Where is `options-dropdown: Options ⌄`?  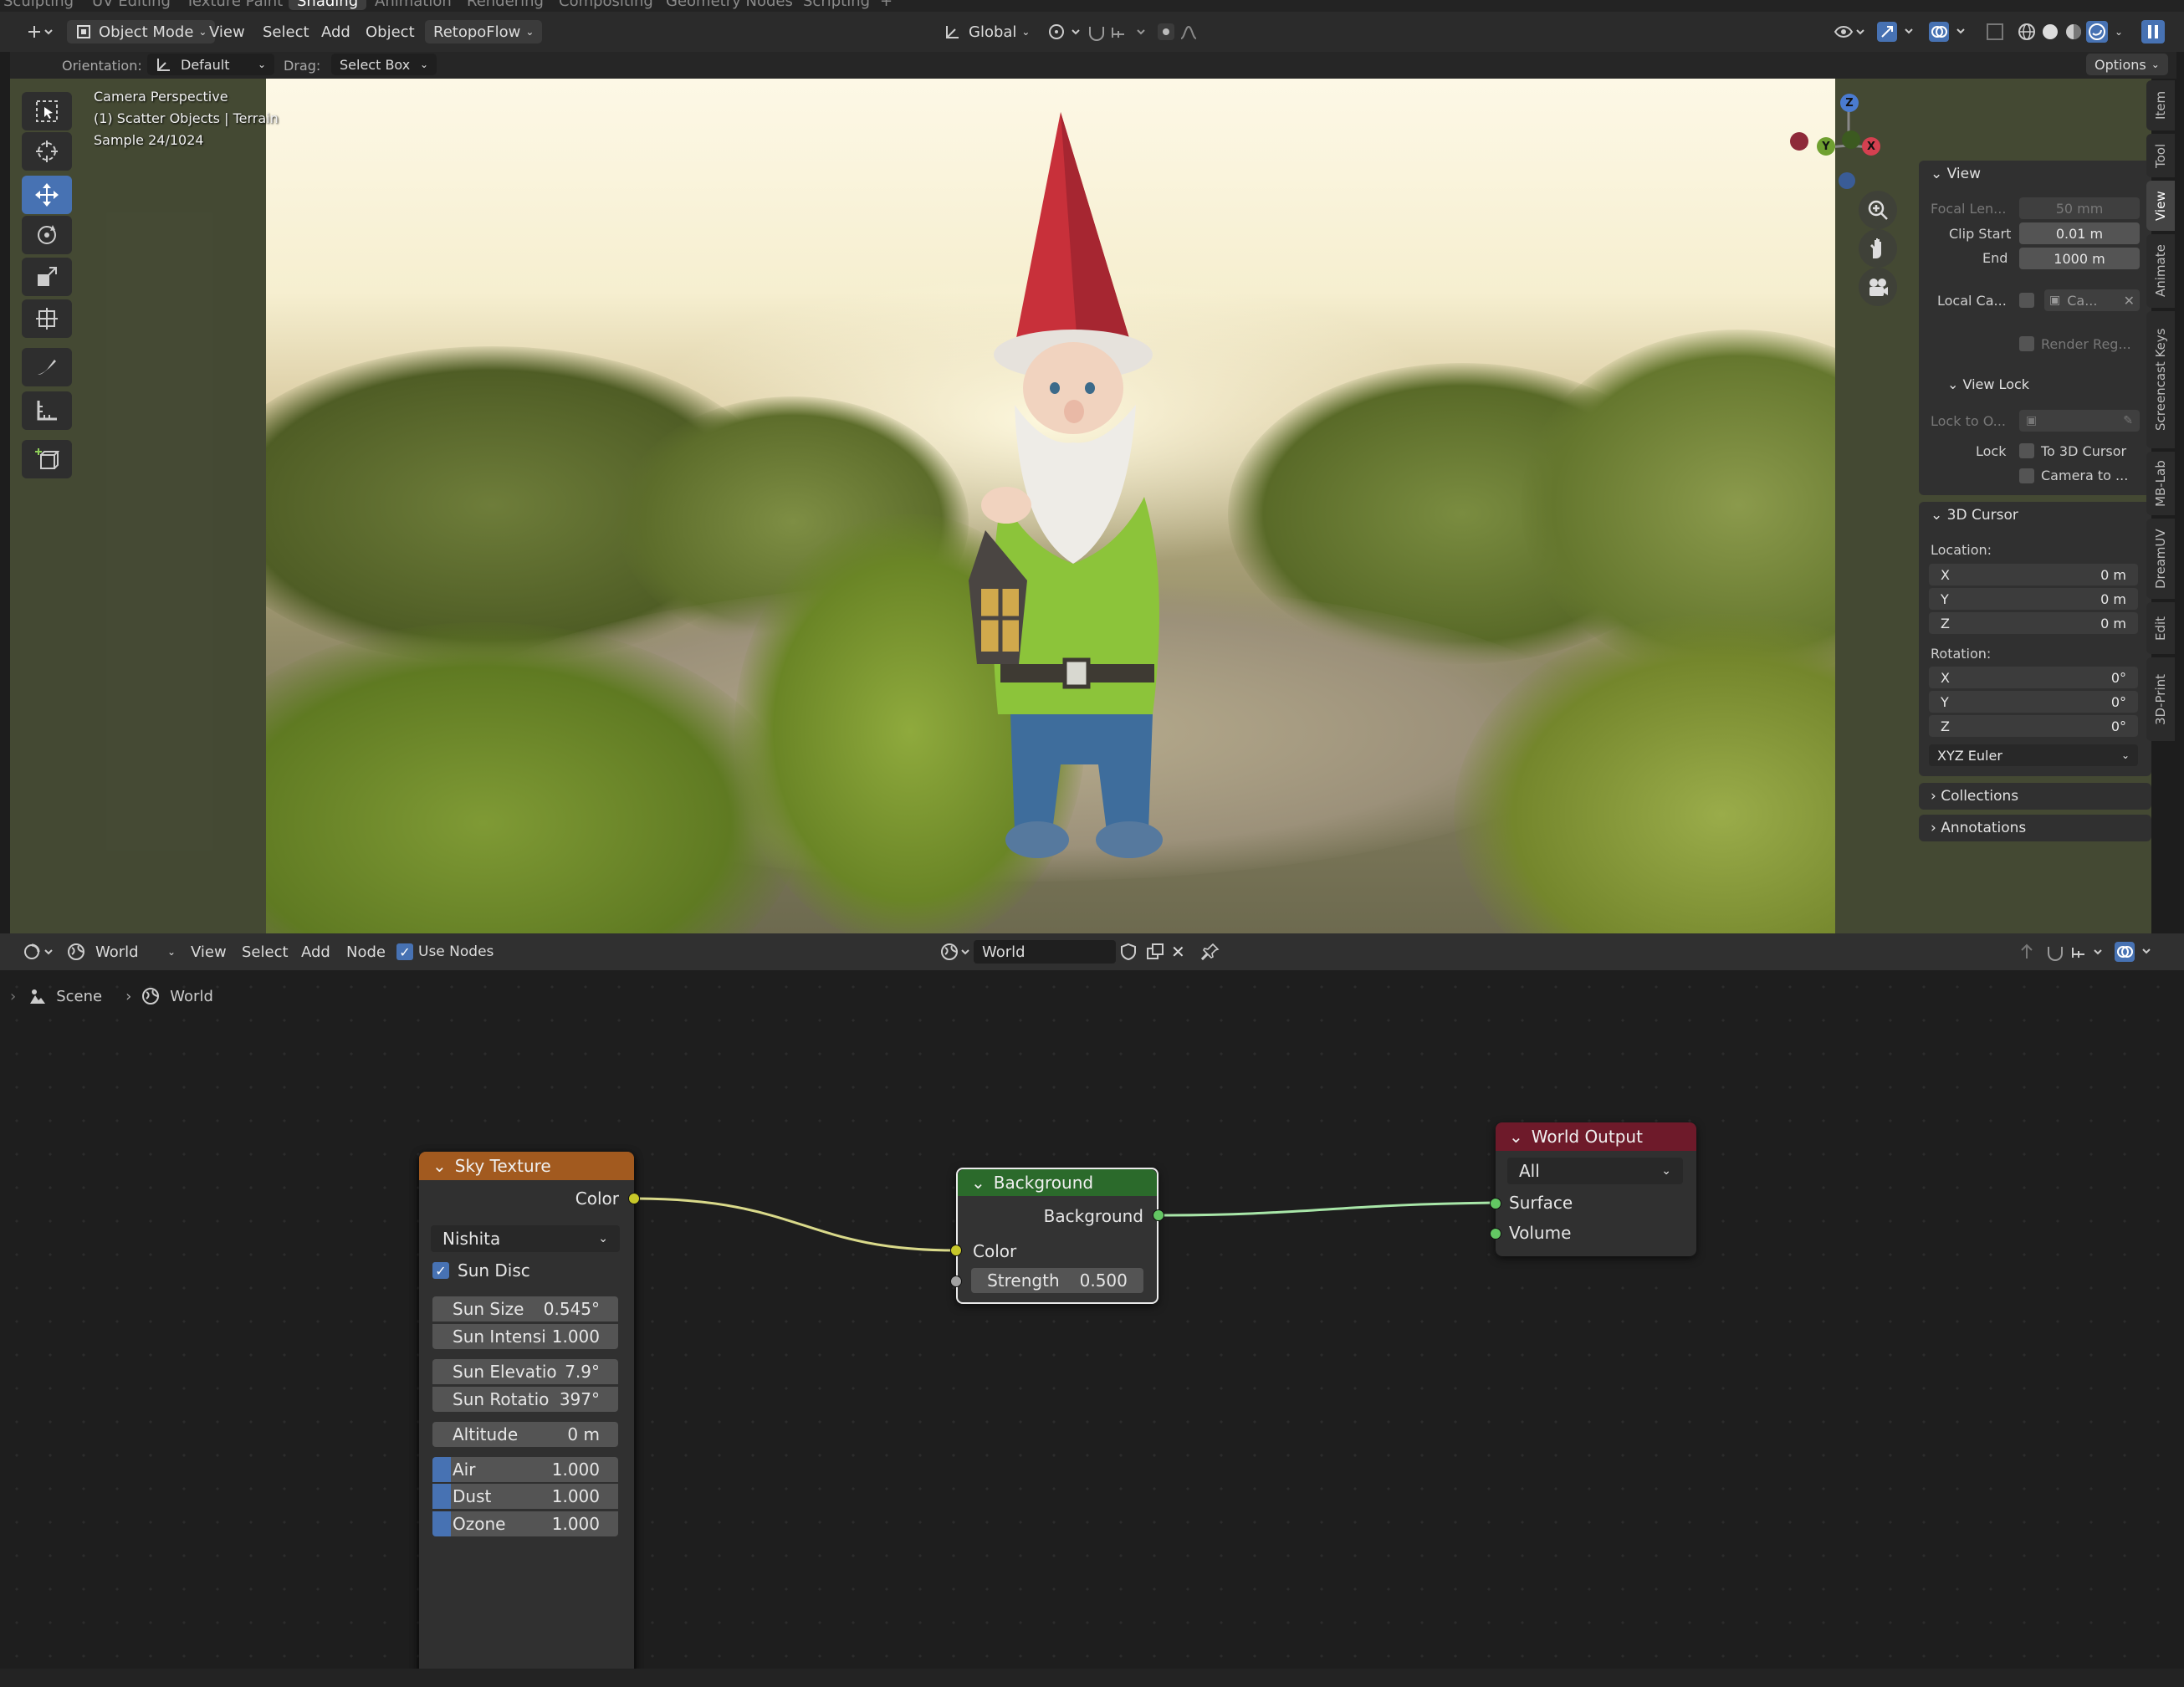
options-dropdown: Options ⌄ is located at coordinates (2127, 64).